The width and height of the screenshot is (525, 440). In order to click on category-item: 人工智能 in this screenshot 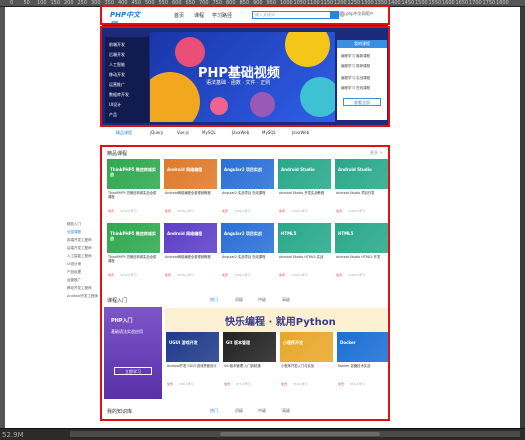, I will do `click(117, 65)`.